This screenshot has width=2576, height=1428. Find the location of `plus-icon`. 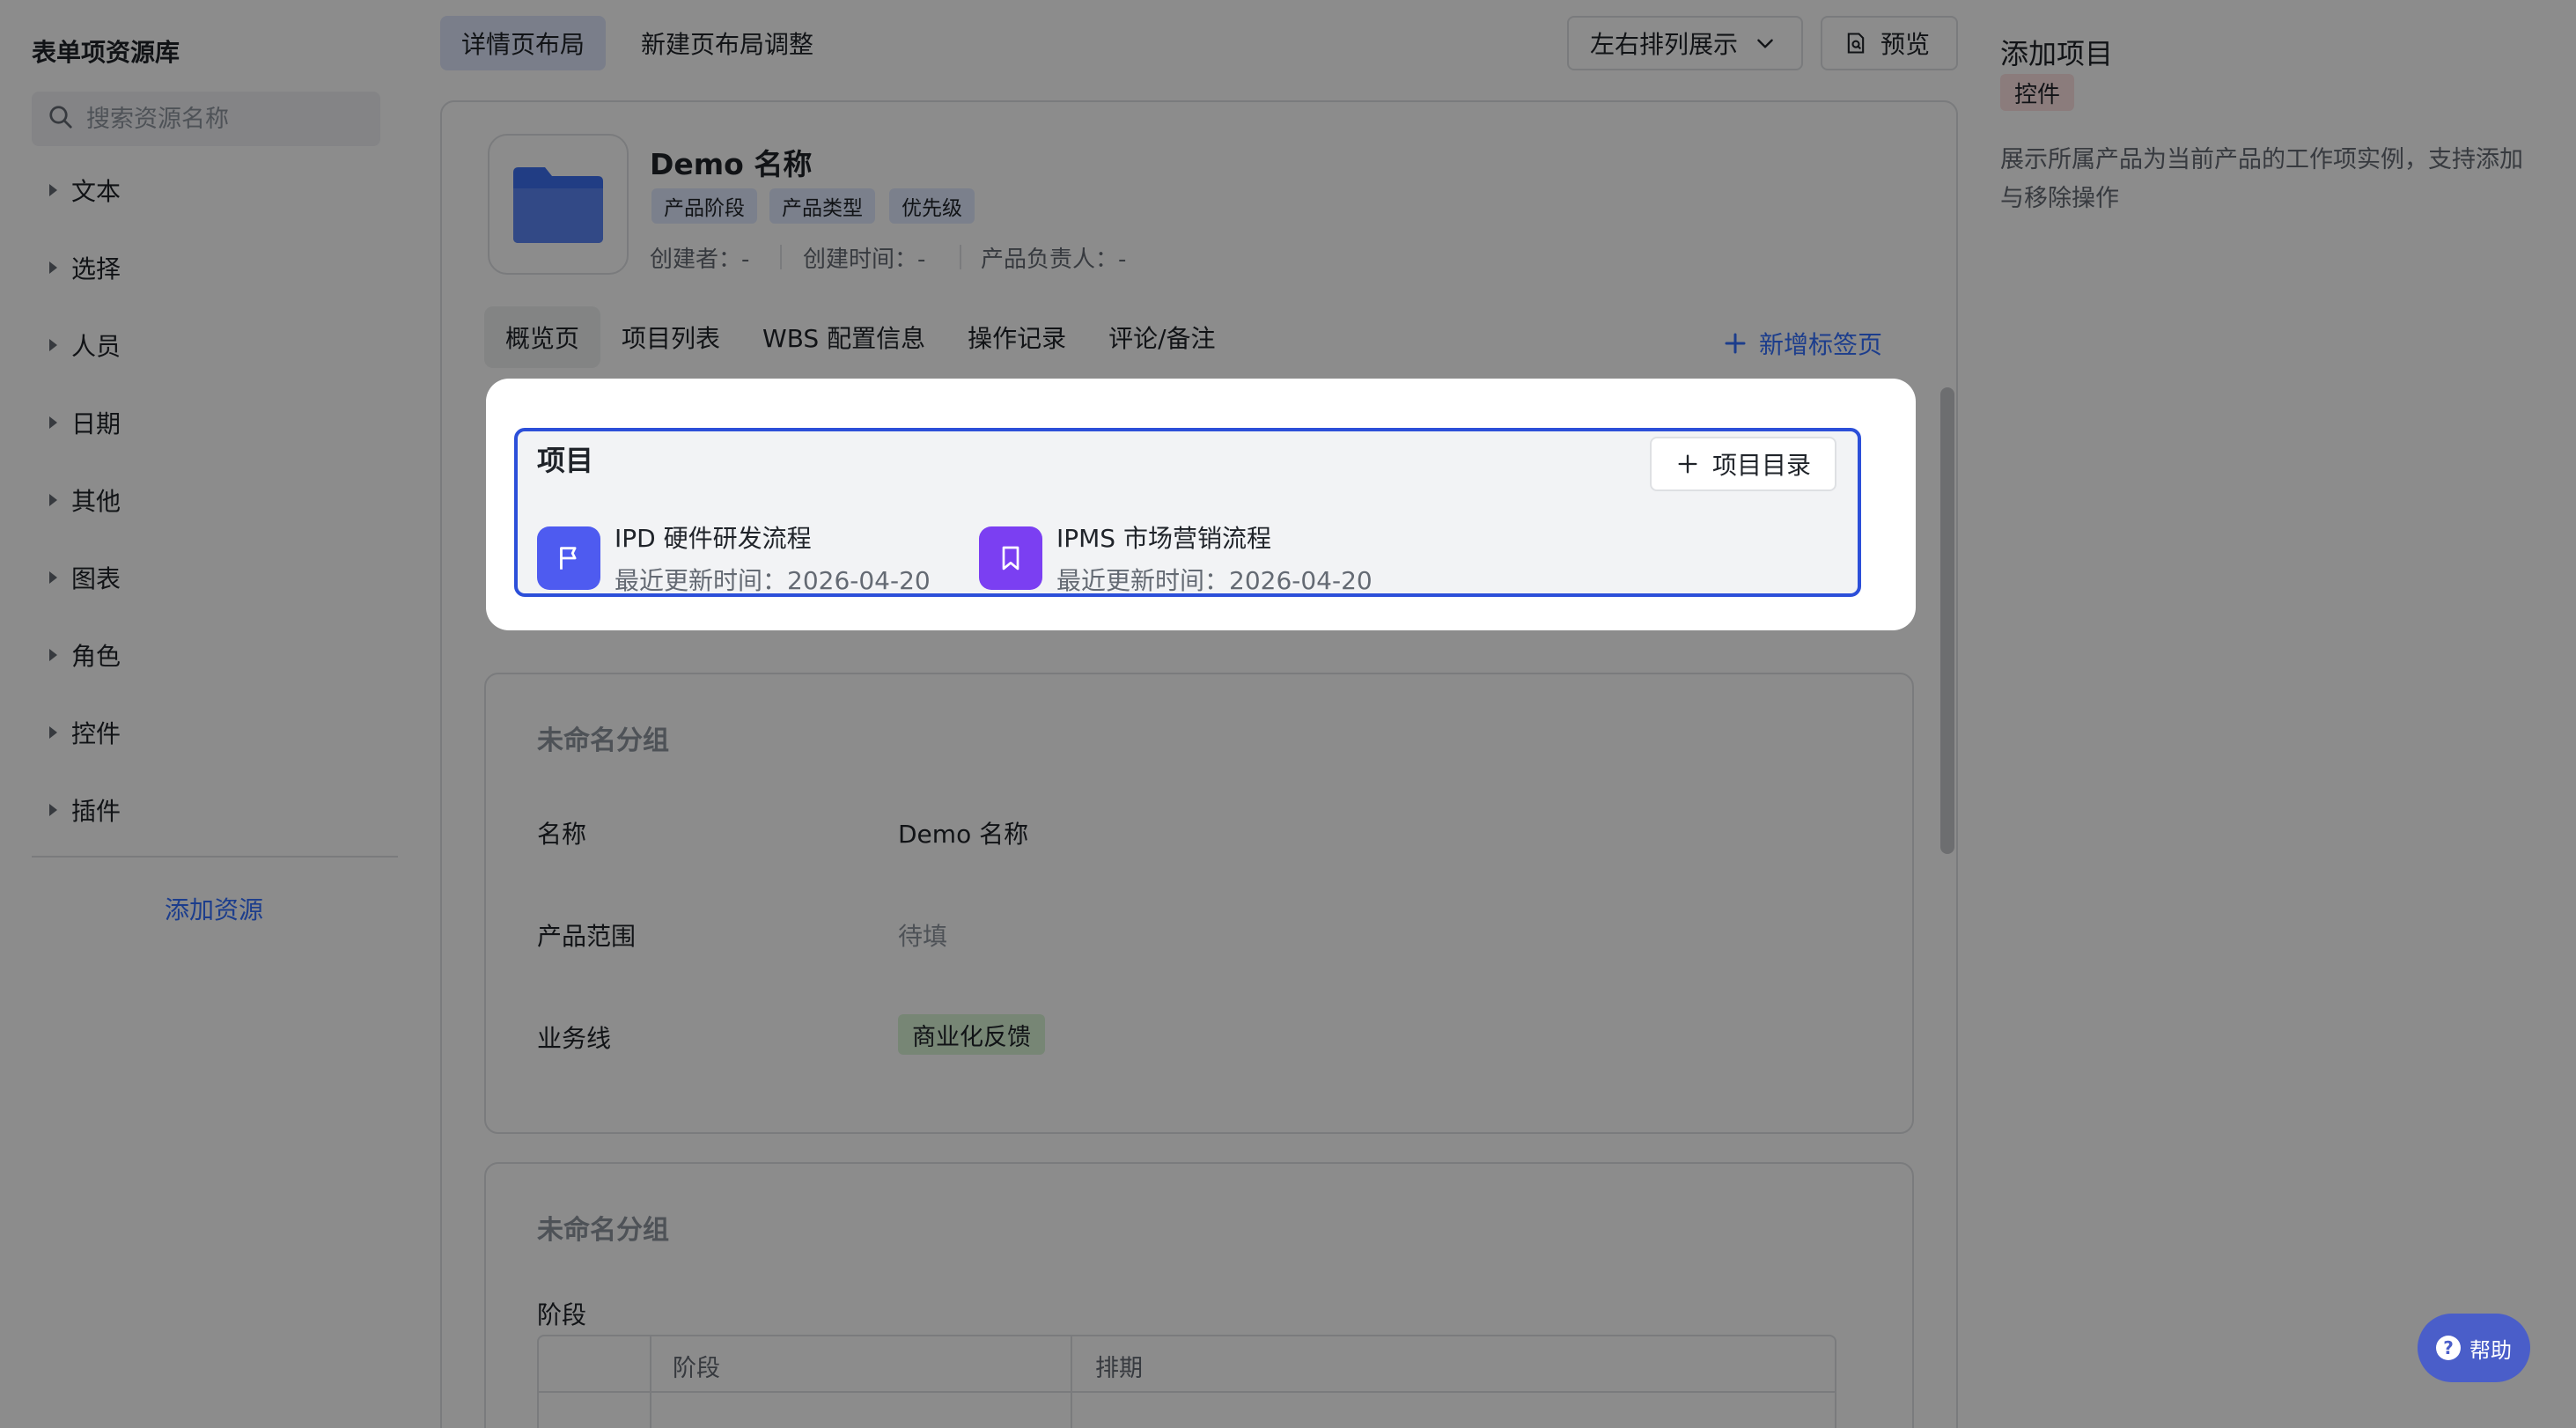

plus-icon is located at coordinates (1688, 464).